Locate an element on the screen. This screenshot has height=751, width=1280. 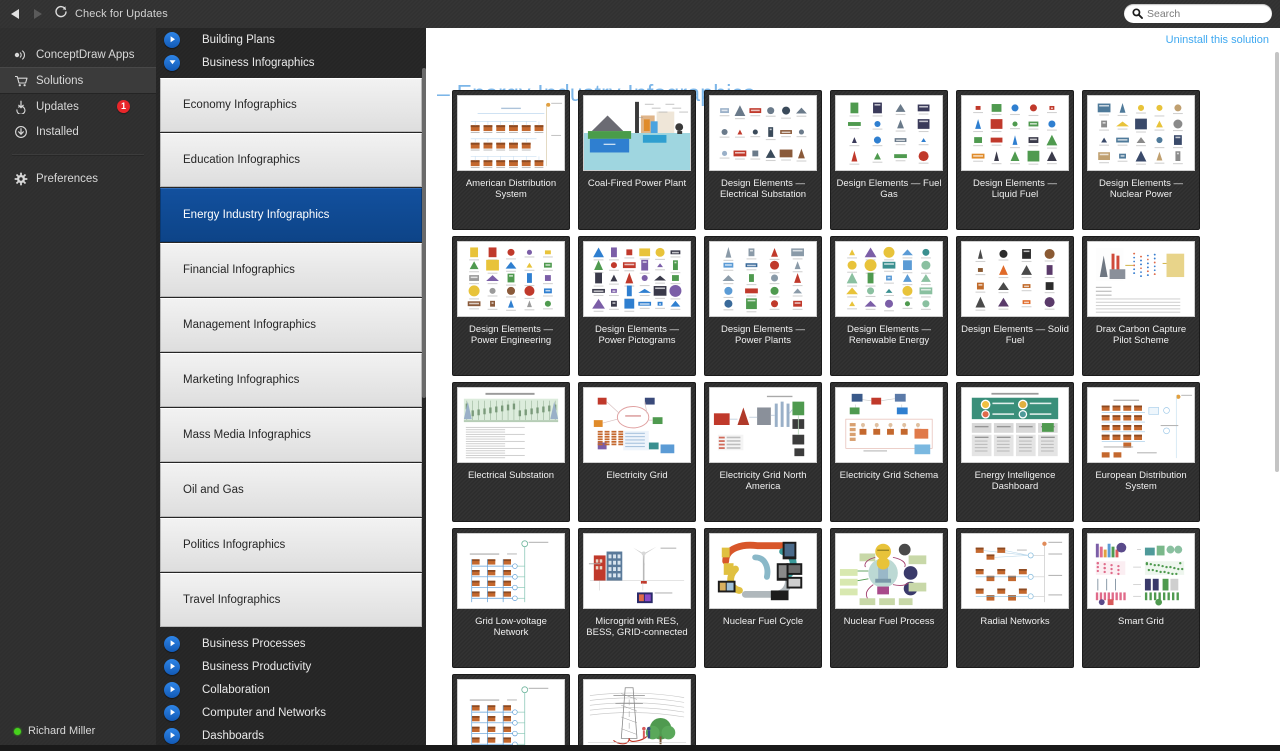
template-card-coal-fired-power-plant: Coal-Fired Power Plant is located at coordinates (637, 160).